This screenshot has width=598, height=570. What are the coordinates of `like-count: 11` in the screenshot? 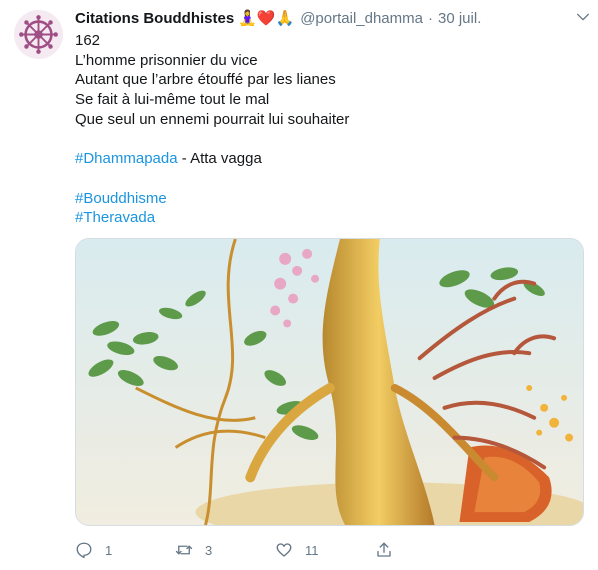 It's located at (312, 550).